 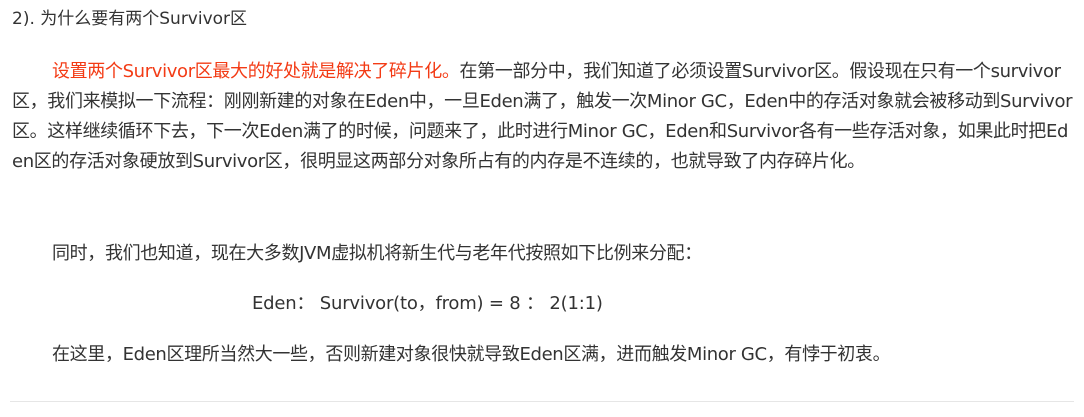 What do you see at coordinates (377, 253) in the screenshot?
I see `paragraph-ratio-intro: 同时，我们也知道，现在大多数JVM虚拟机将新生代与老年代按照如下比例来分配：` at bounding box center [377, 253].